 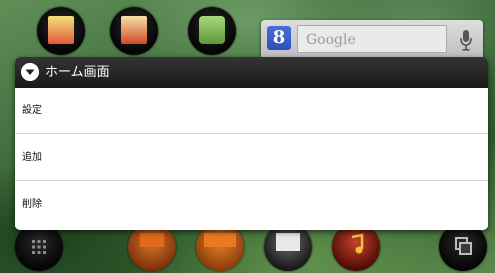 I want to click on recent-apps-button, so click(x=463, y=247).